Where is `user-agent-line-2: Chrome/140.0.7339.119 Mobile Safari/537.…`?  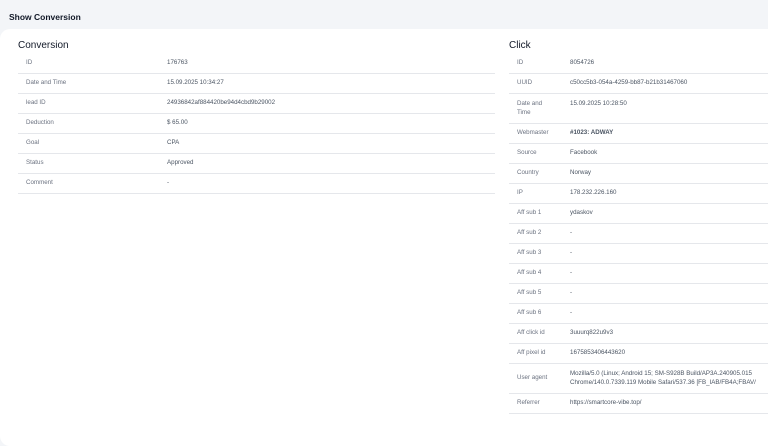
user-agent-line-2: Chrome/140.0.7339.119 Mobile Safari/537.… is located at coordinates (663, 382).